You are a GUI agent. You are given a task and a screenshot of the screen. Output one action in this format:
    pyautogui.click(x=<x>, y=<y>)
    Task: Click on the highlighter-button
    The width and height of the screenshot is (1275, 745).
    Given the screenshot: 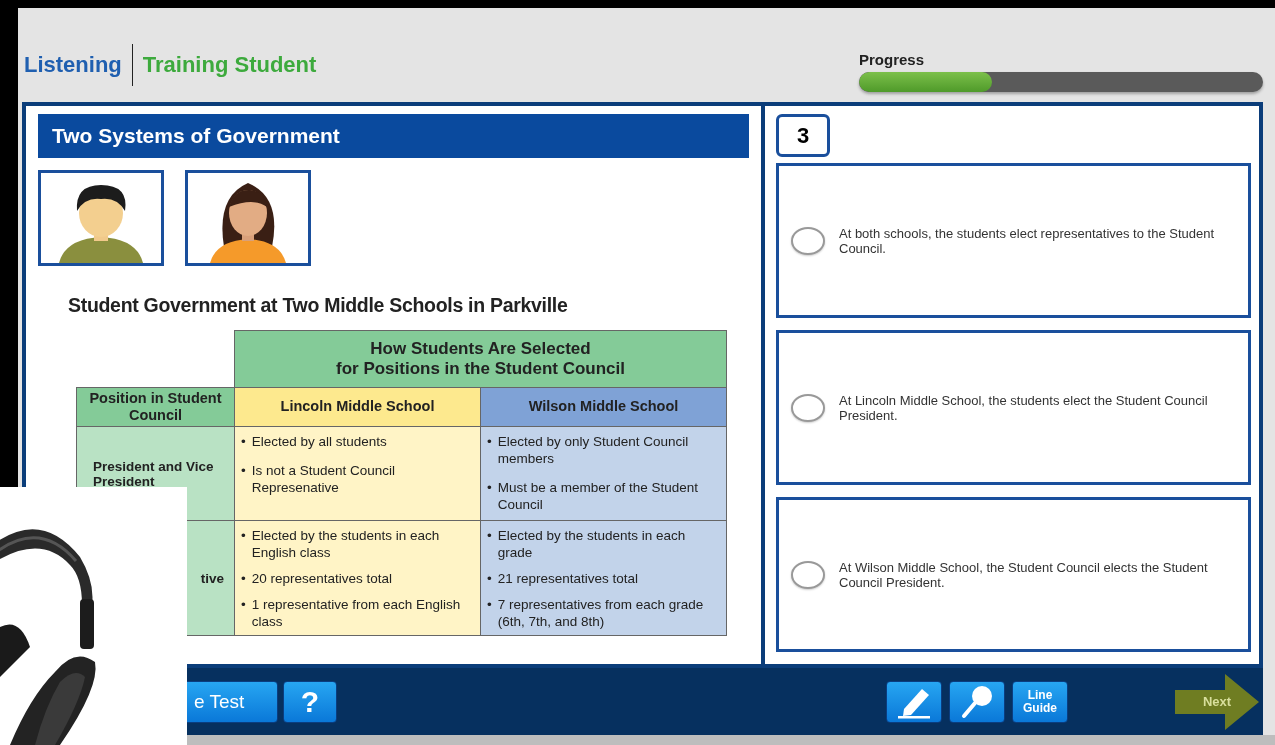 What is the action you would take?
    pyautogui.click(x=914, y=701)
    